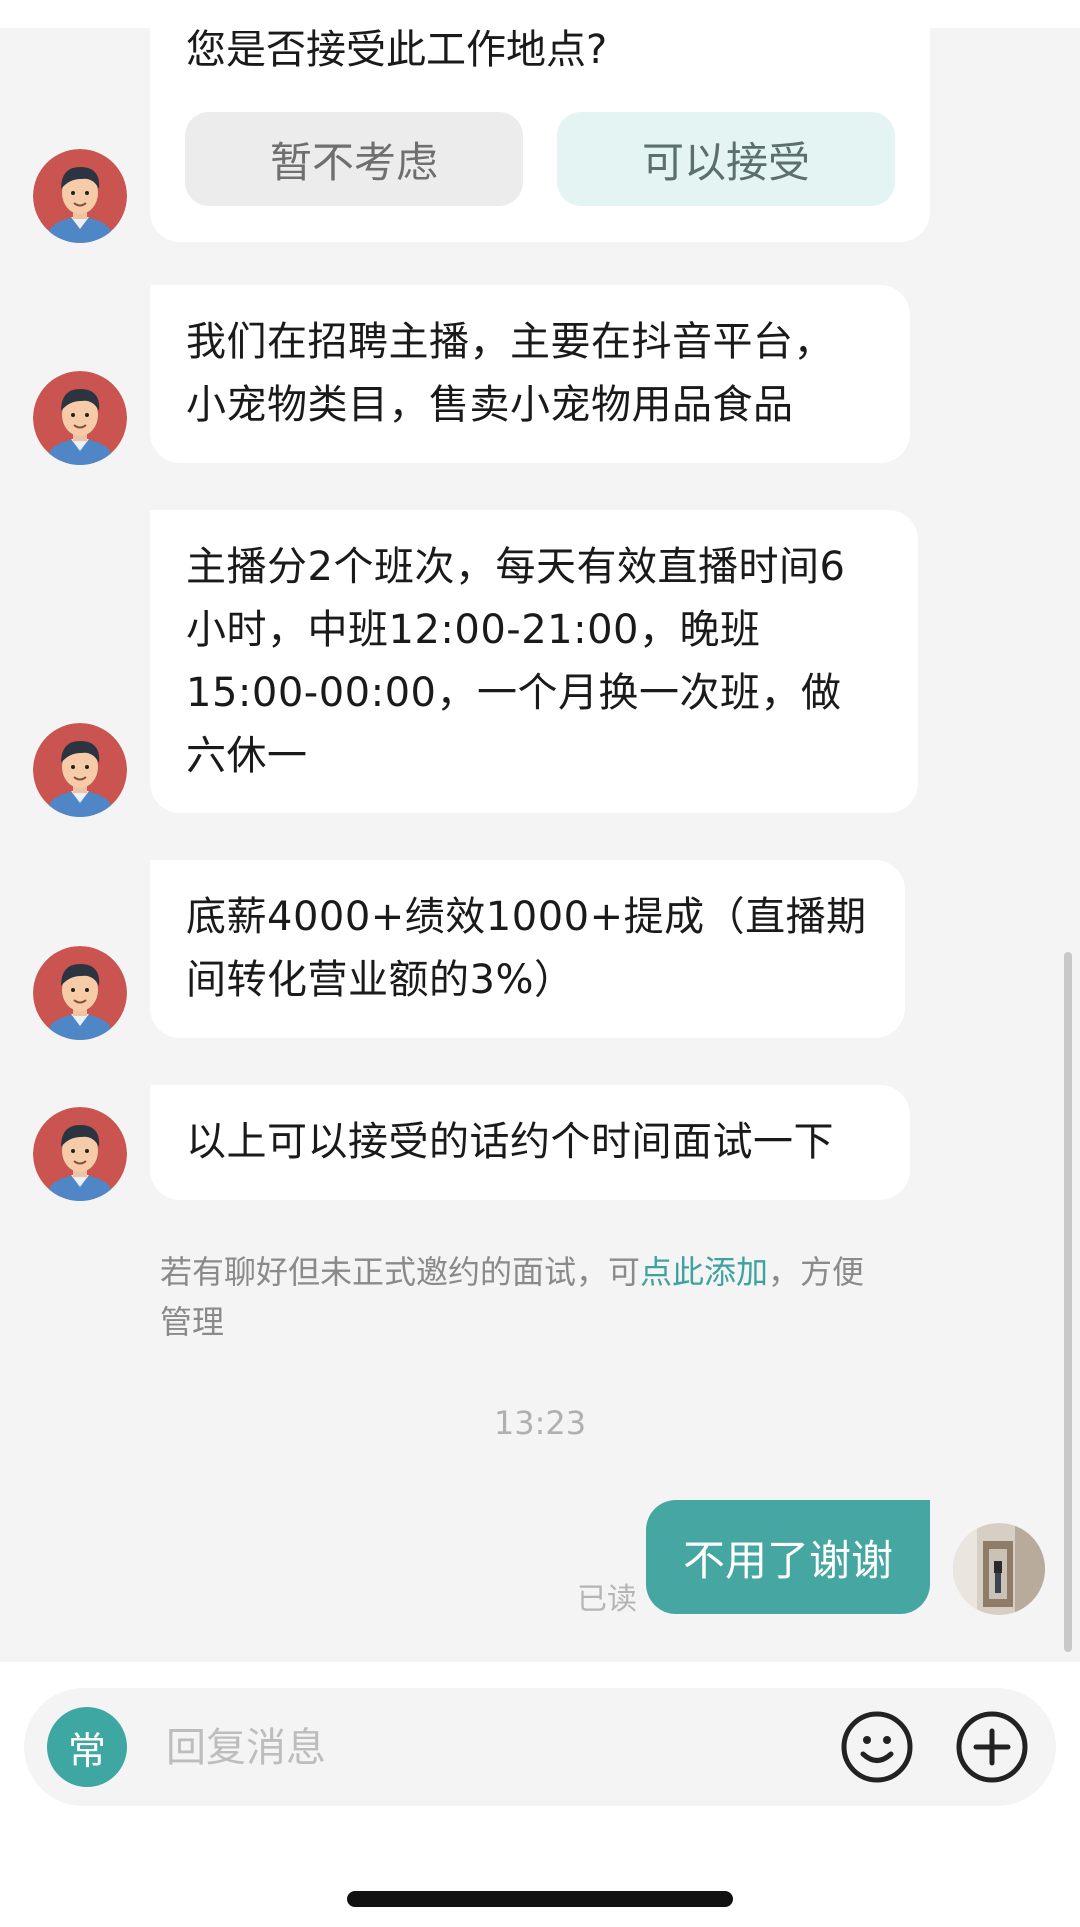 Image resolution: width=1080 pixels, height=1927 pixels. Describe the element at coordinates (400, 1272) in the screenshot. I see `hint-text: 若有聊好但未正式邀约的面试，可` at that location.